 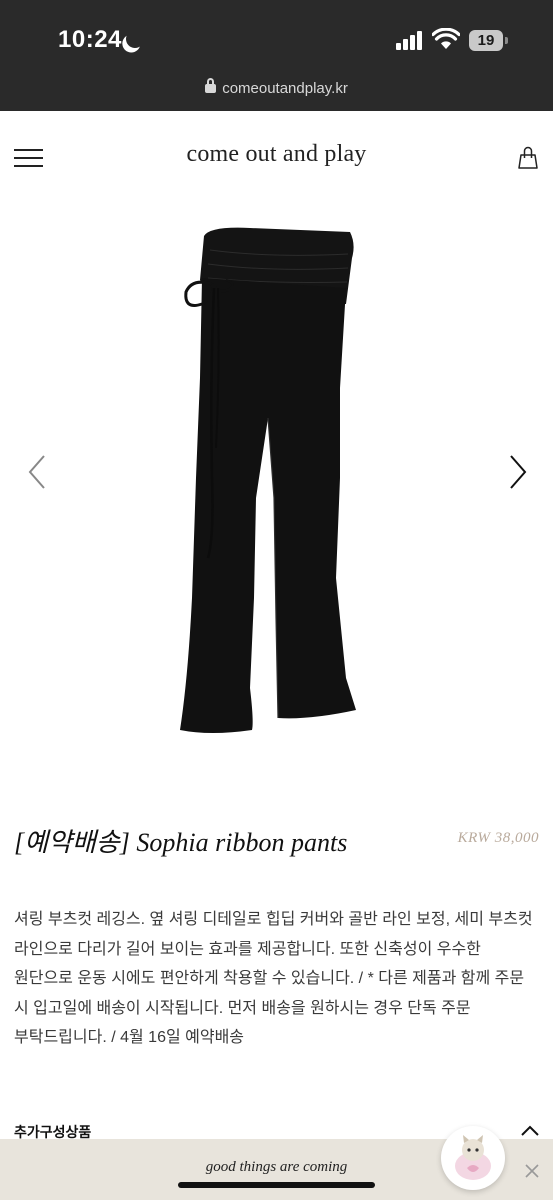 I want to click on product-price: KRW 38,000, so click(x=498, y=838).